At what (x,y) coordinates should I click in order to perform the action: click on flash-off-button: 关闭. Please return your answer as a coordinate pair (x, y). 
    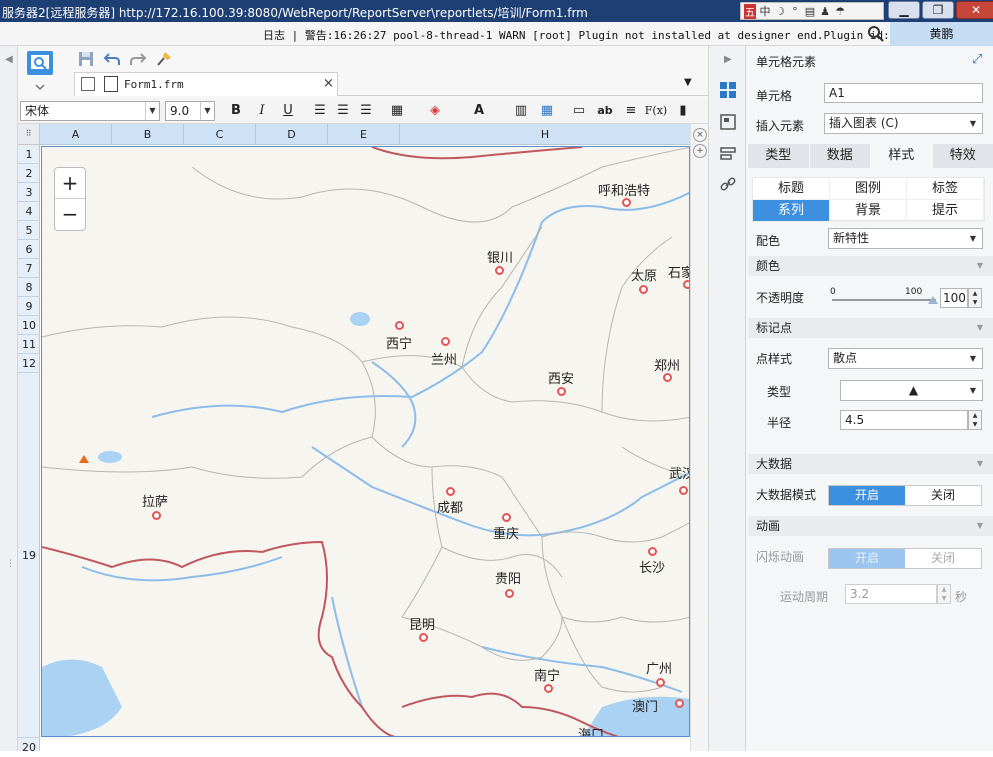
    Looking at the image, I should click on (943, 558).